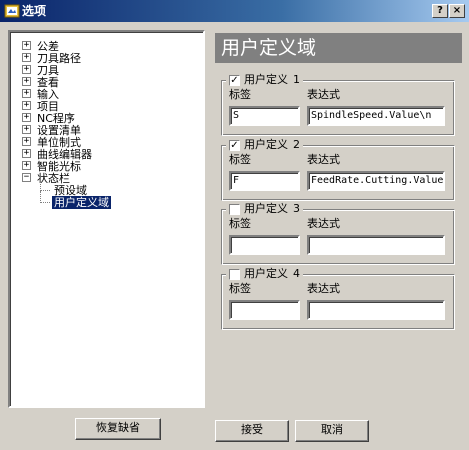 This screenshot has width=469, height=450. I want to click on group-legend: ✓ 用户定义 1, so click(264, 79).